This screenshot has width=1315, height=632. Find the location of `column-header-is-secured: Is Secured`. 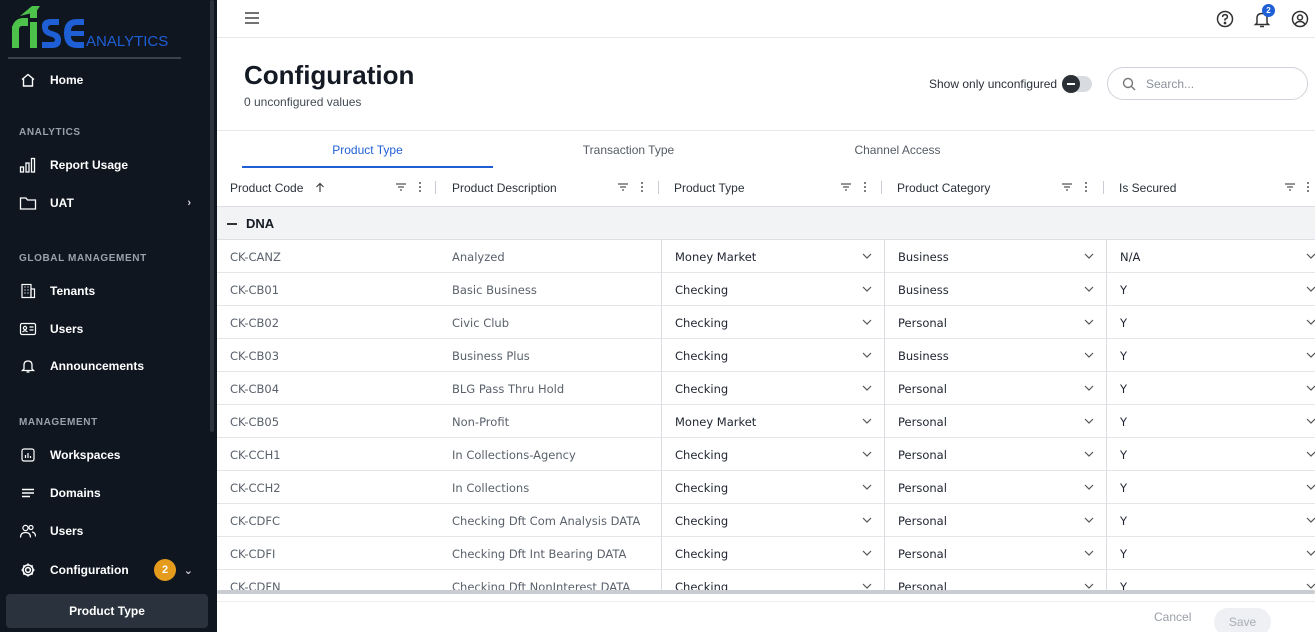

column-header-is-secured: Is Secured is located at coordinates (1147, 187).